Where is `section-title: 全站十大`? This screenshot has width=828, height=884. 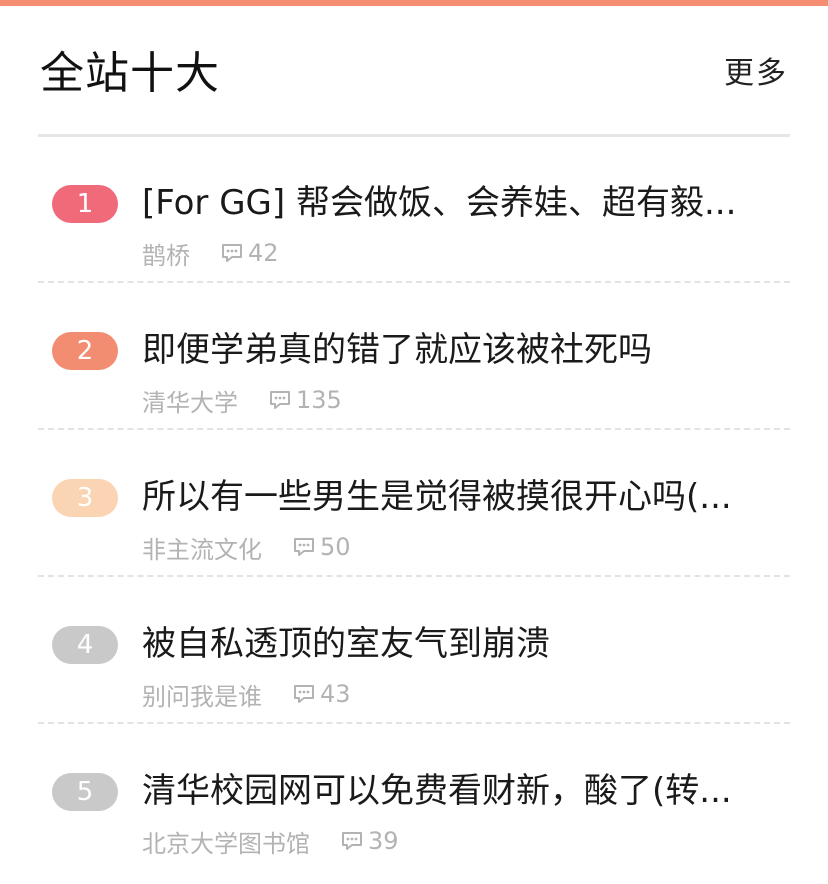 section-title: 全站十大 is located at coordinates (130, 73).